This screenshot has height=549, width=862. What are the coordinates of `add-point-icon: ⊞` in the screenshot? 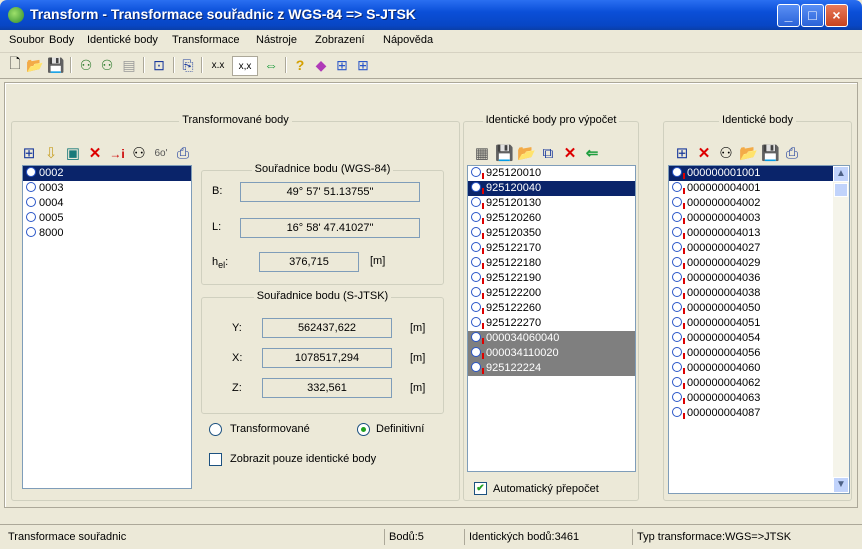 It's located at (29, 154).